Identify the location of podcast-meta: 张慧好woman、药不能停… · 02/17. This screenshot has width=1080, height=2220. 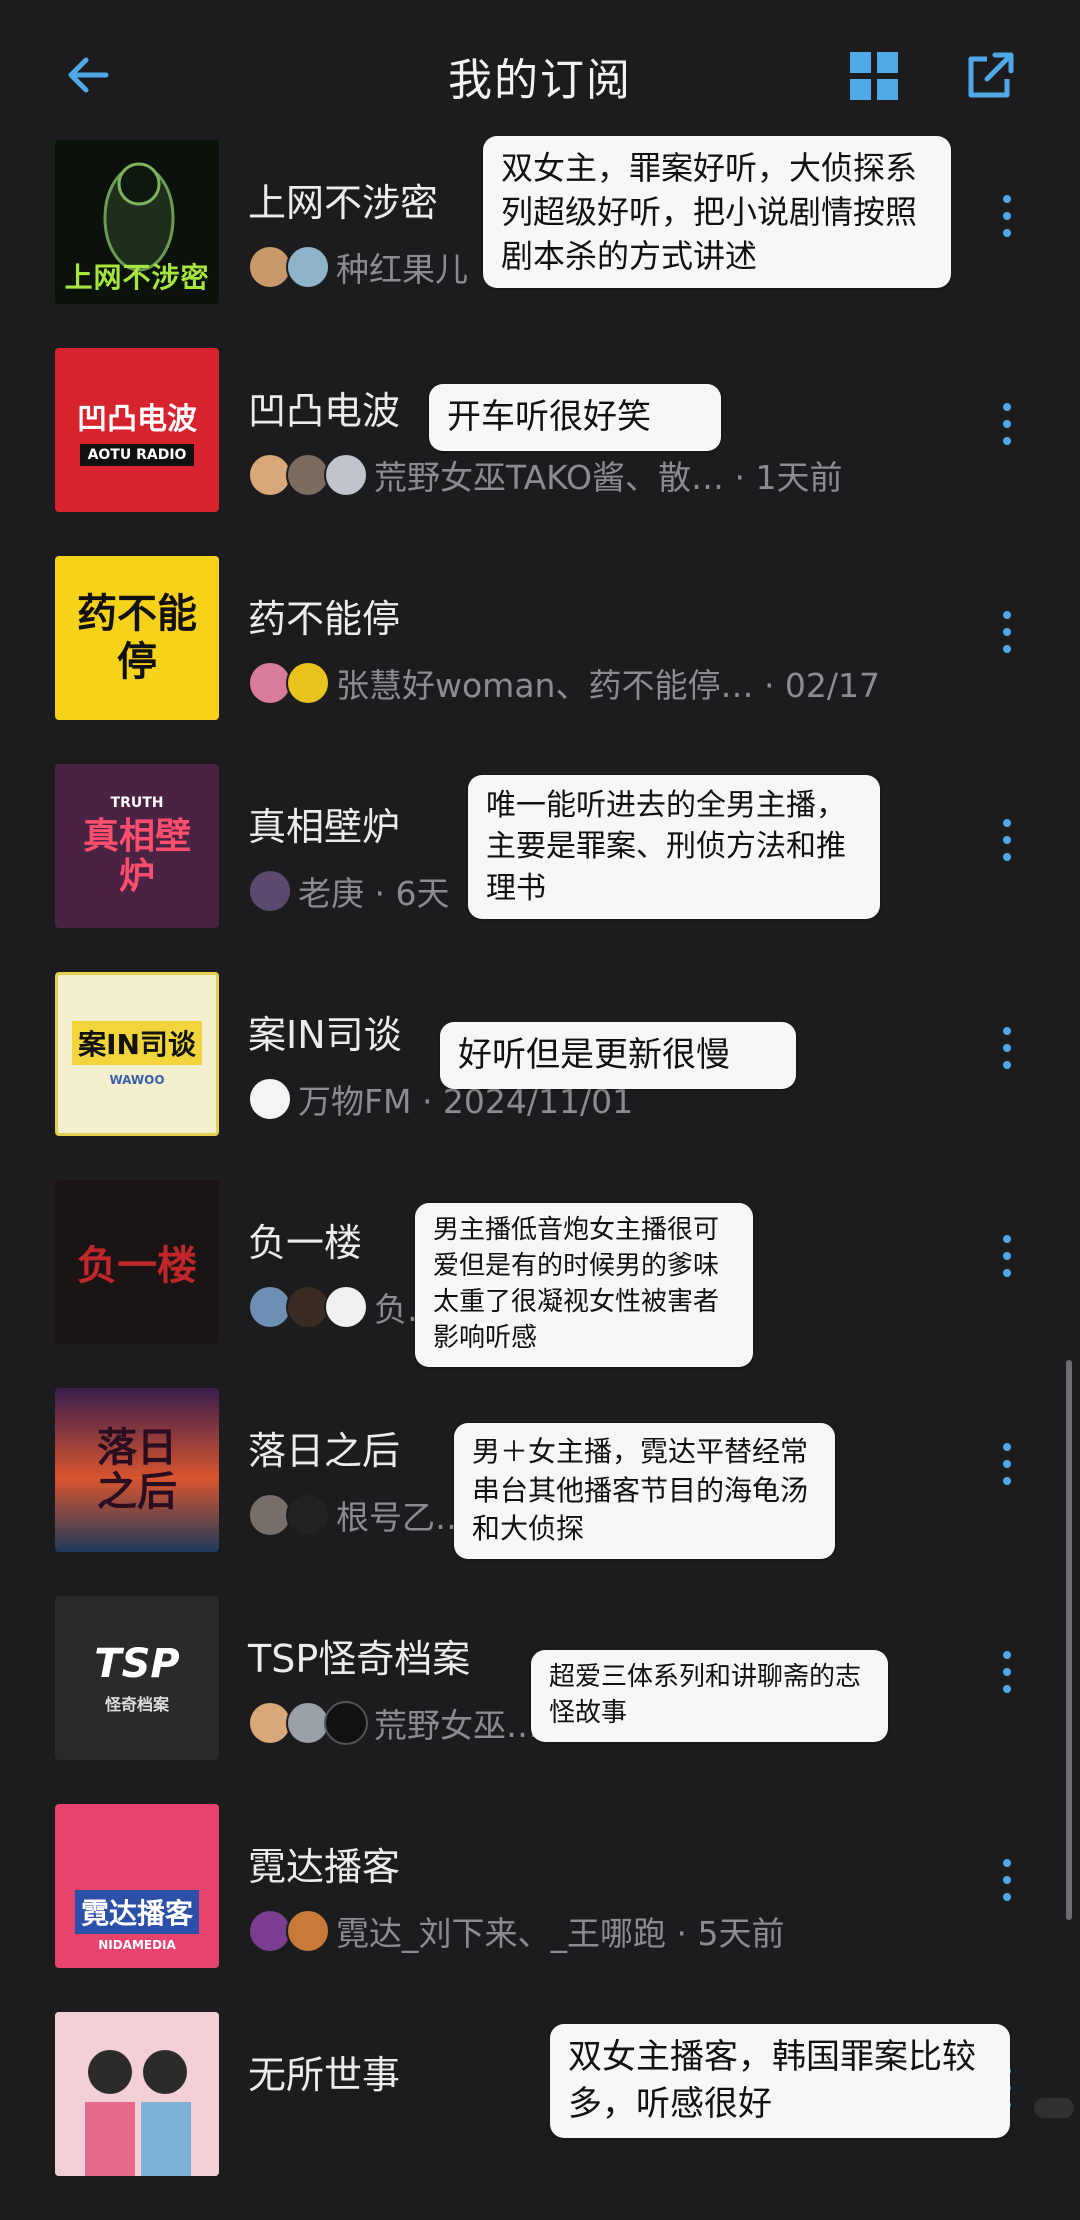
(564, 683).